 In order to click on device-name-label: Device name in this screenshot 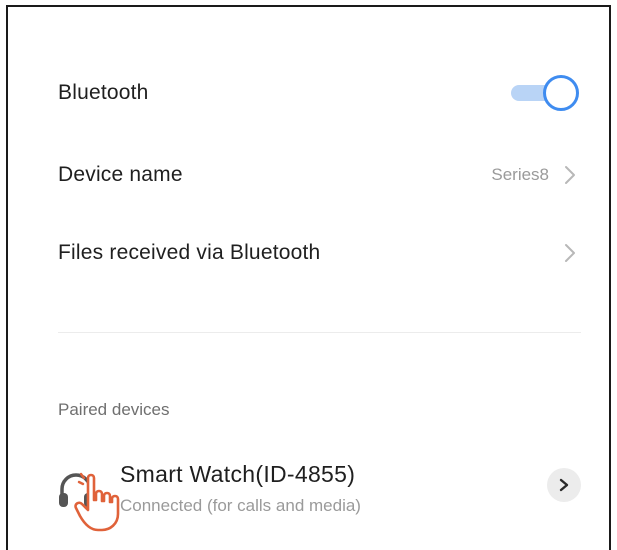, I will do `click(120, 174)`.